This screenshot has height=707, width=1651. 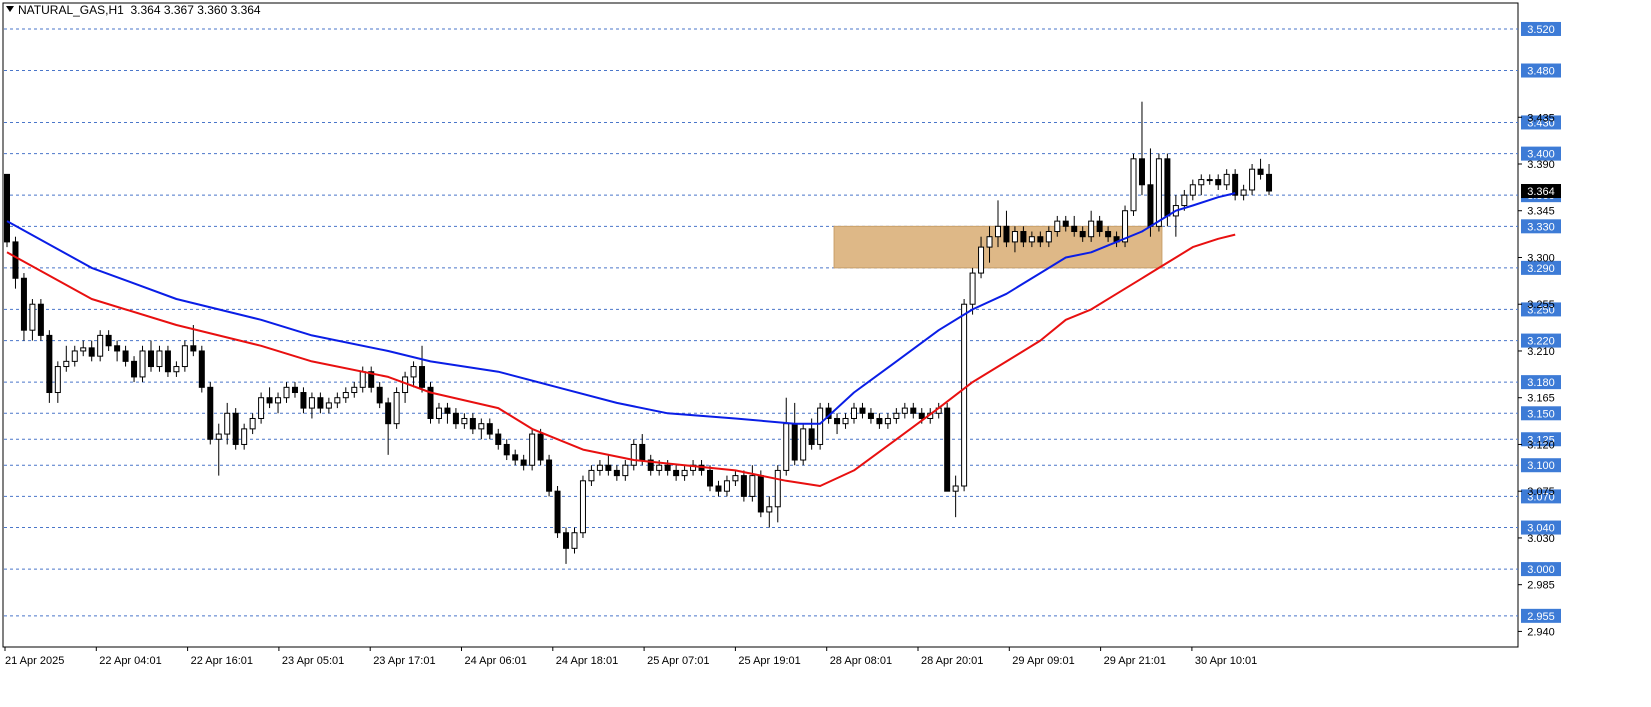 What do you see at coordinates (133, 10) in the screenshot?
I see `chart-header: NATURAL_GAS,H1 3.364 3.367 3.360 3.364` at bounding box center [133, 10].